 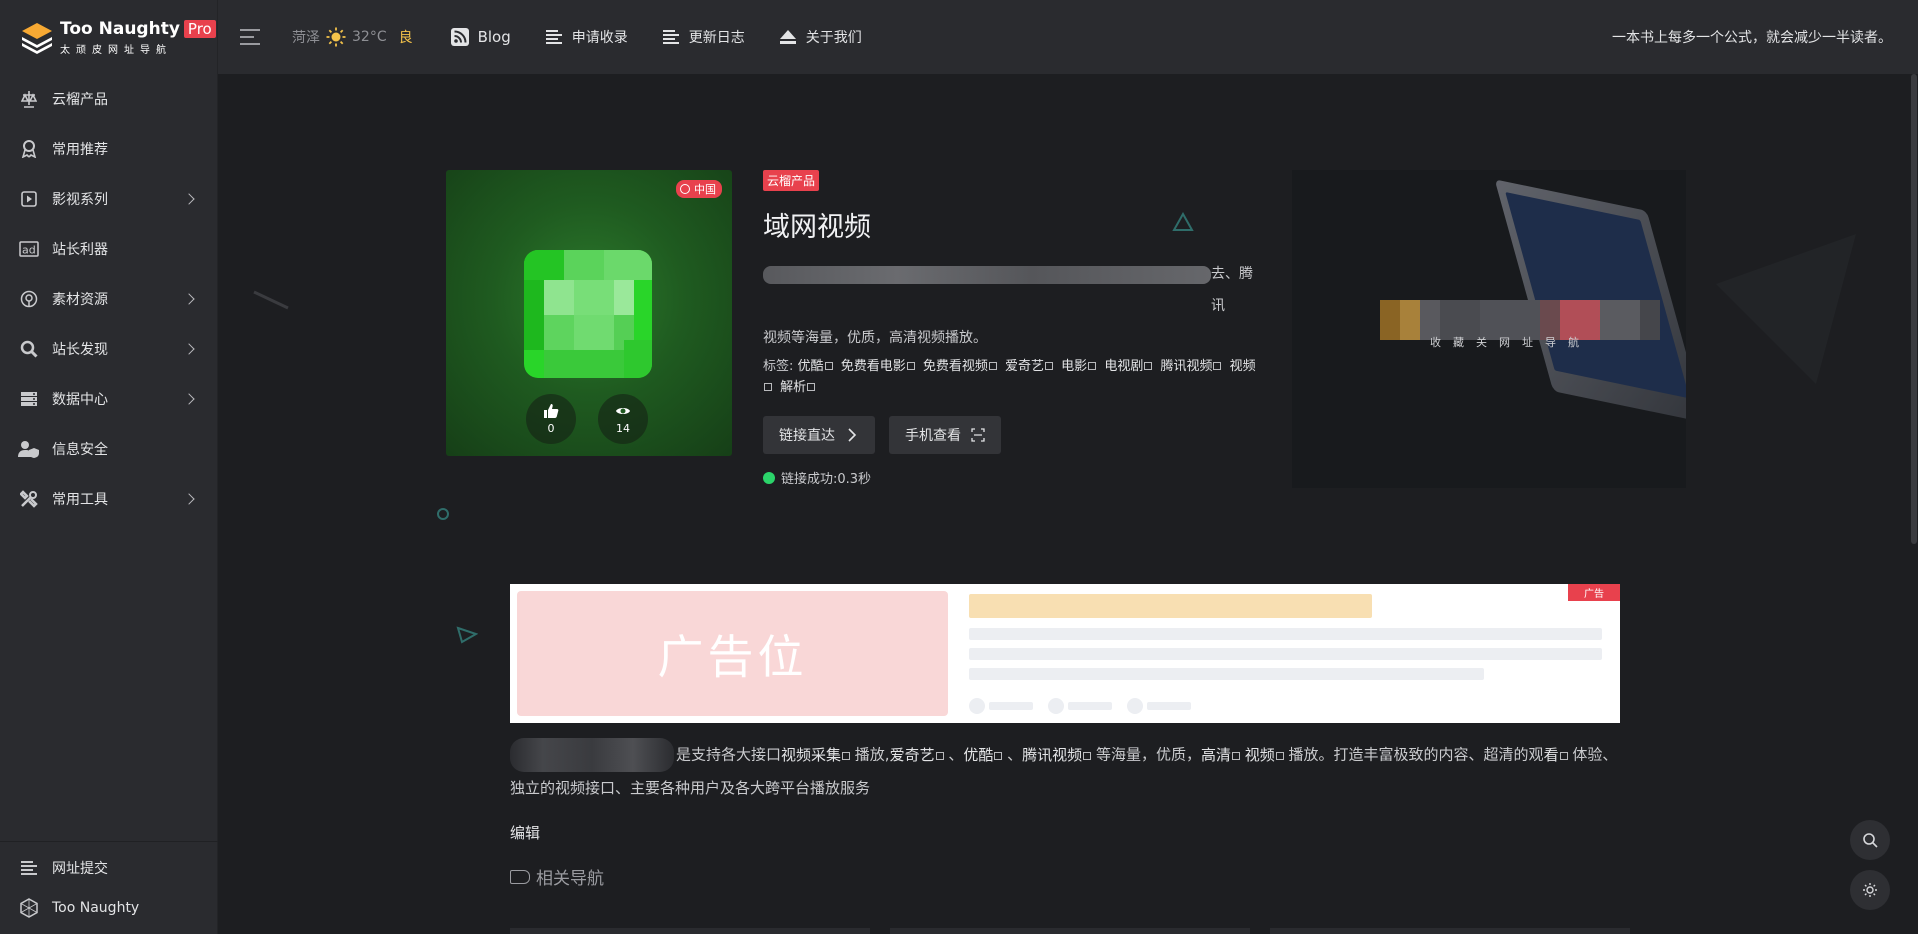 What do you see at coordinates (551, 428) in the screenshot?
I see `like-count: 0` at bounding box center [551, 428].